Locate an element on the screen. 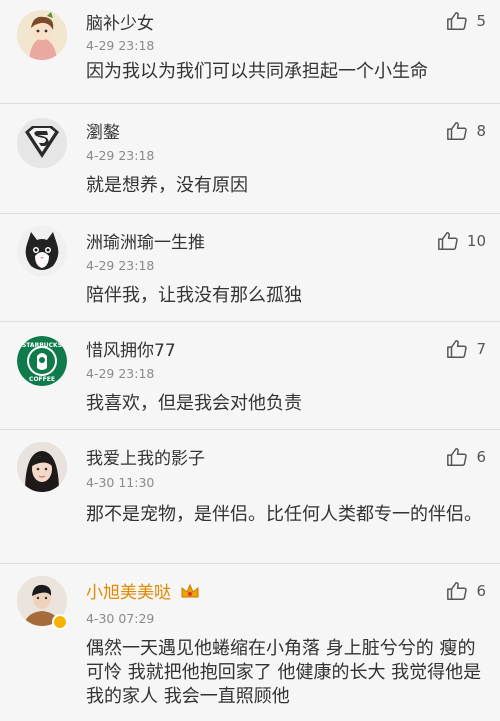 The image size is (500, 721). username: 惜风拥你77 is located at coordinates (131, 348).